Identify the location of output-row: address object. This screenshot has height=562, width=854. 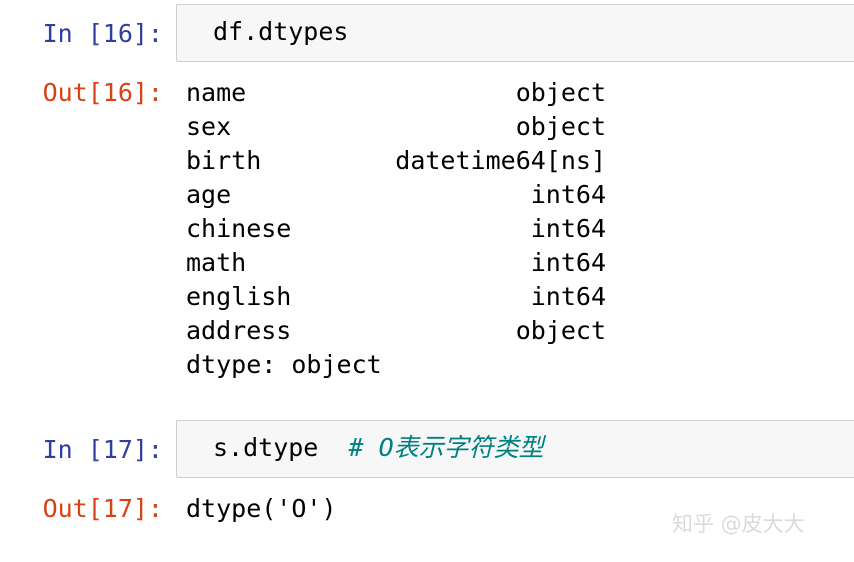
(396, 331).